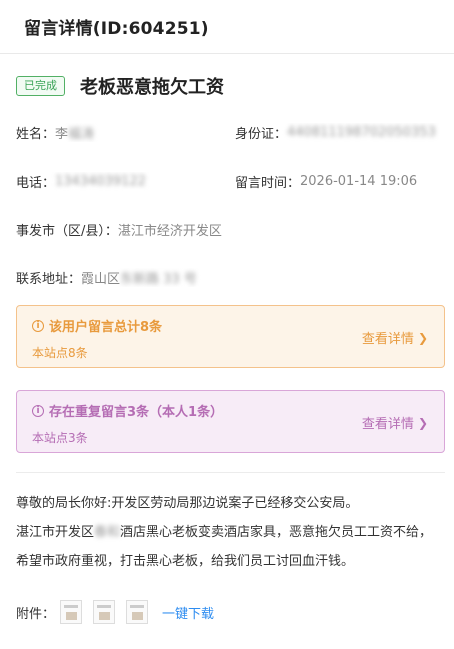 The image size is (454, 649). Describe the element at coordinates (136, 412) in the screenshot. I see `duplicate-text: 存在重复留言3条（本人1条）` at that location.